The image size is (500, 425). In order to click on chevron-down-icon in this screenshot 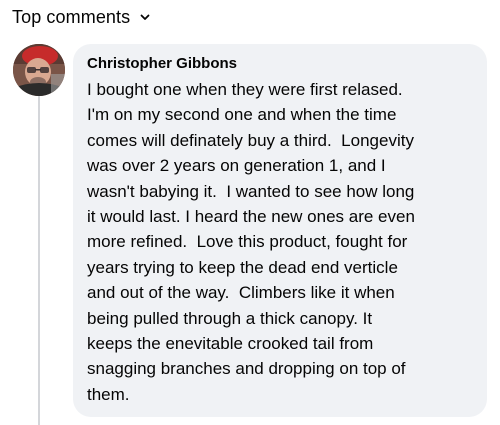, I will do `click(145, 17)`.